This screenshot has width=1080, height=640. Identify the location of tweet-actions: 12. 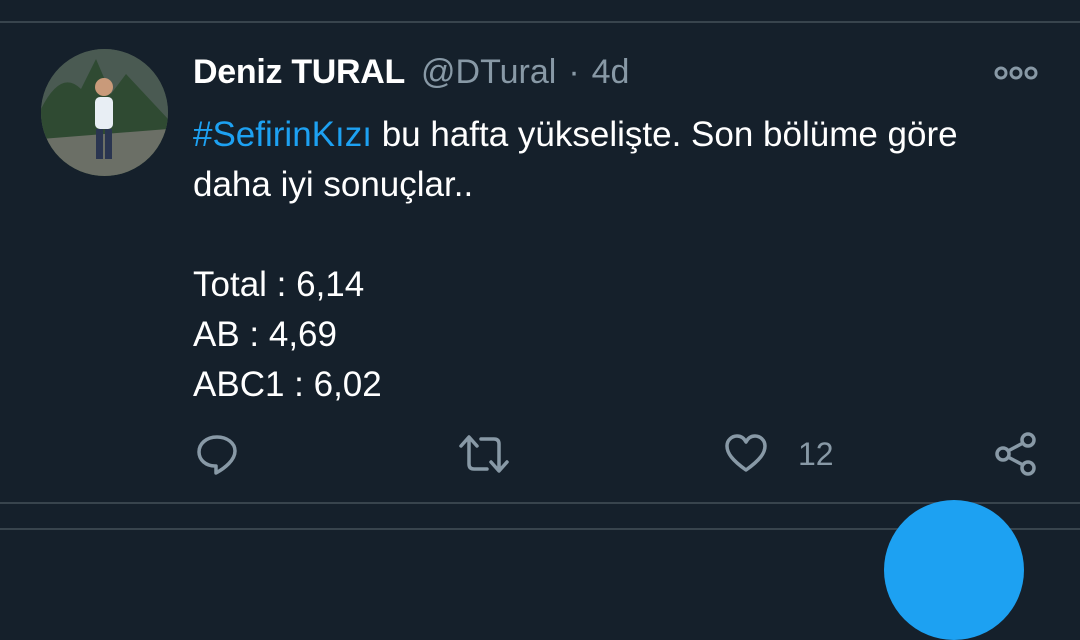
(540, 455).